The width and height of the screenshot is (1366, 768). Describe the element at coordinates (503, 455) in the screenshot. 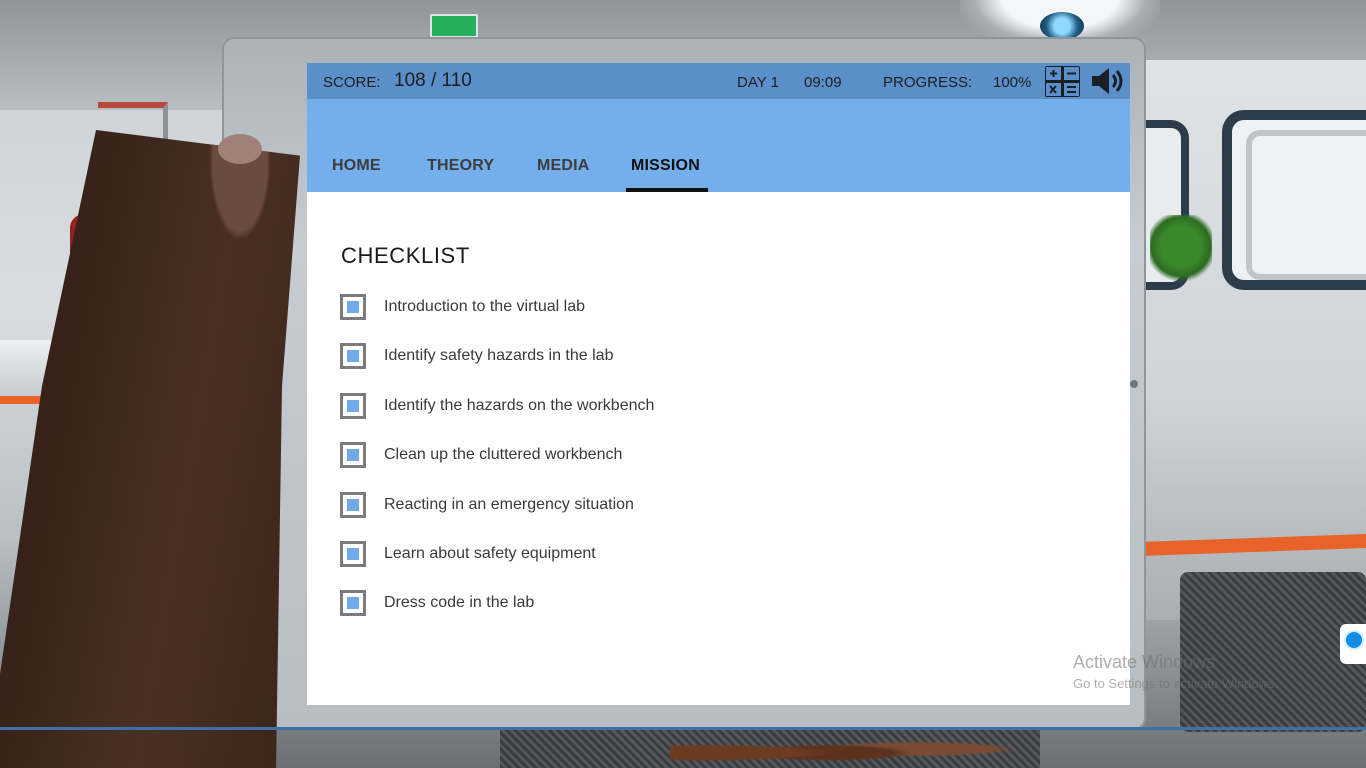

I see `checklist-item-label: Clean up the cluttered workbench` at that location.